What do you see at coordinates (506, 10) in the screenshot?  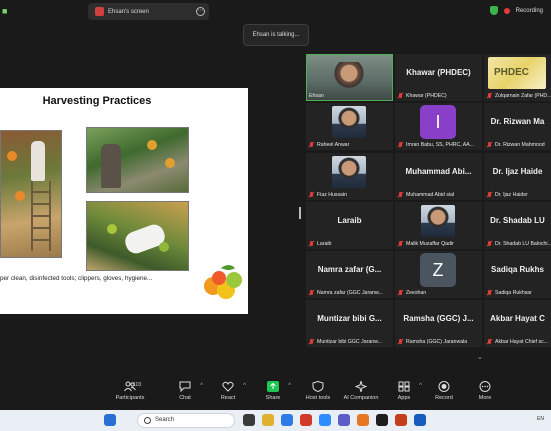 I see `recording-dot-icon` at bounding box center [506, 10].